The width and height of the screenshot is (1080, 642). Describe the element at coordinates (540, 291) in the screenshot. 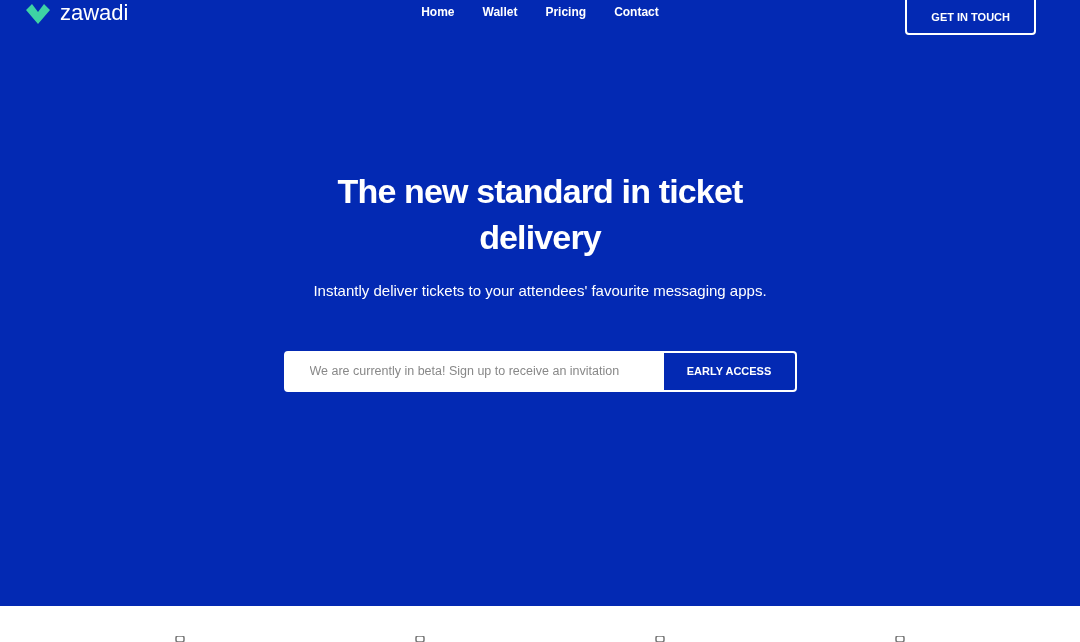

I see `hero-subtitle: Instantly deliver tickets to your attendees' favourite messaging apps.` at that location.